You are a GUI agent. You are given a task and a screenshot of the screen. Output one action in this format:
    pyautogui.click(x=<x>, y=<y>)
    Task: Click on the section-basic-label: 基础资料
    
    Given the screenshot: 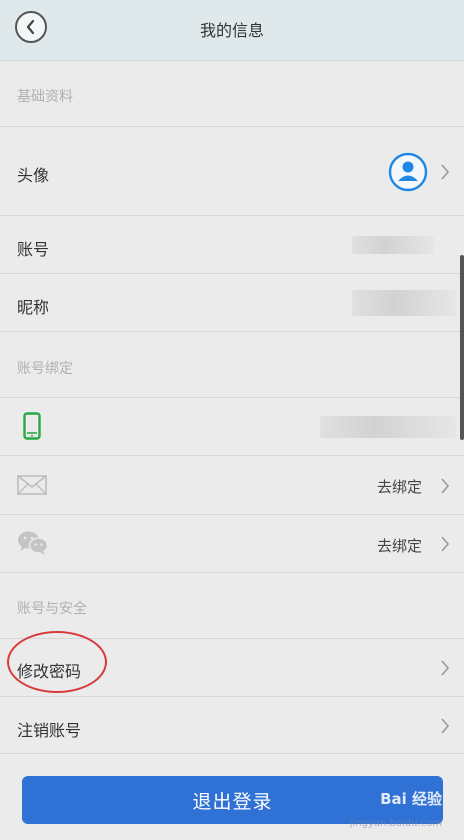 What is the action you would take?
    pyautogui.click(x=45, y=97)
    